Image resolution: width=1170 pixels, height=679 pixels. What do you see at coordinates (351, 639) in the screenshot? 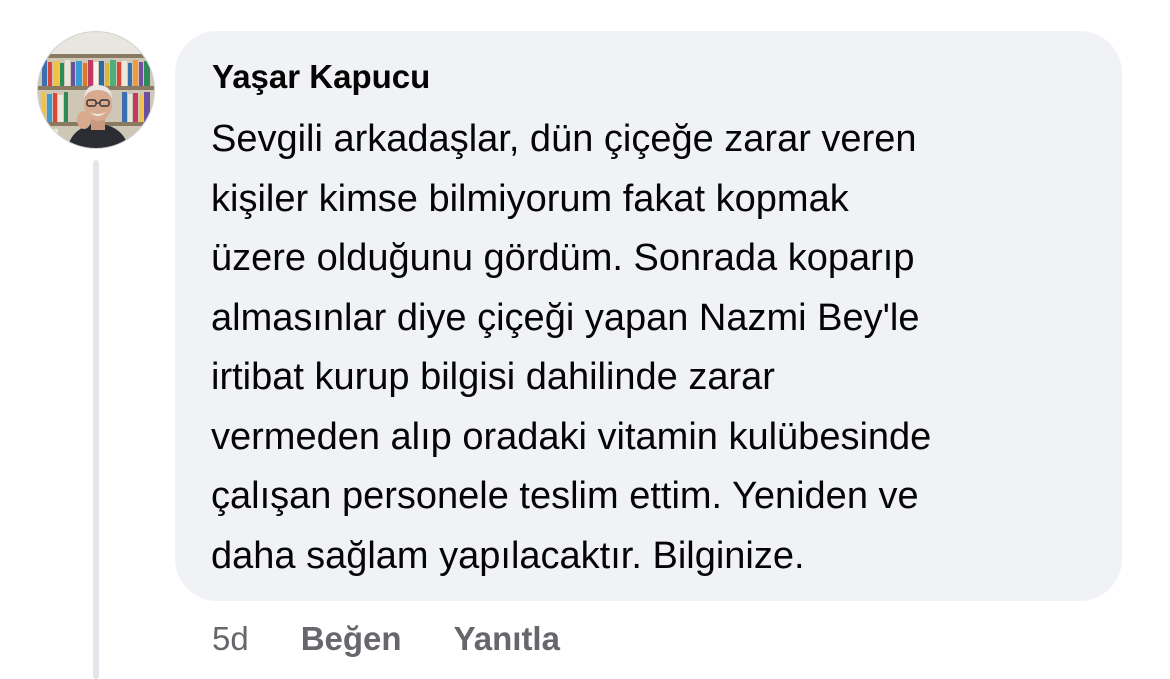
I see `like-button: Beğen` at bounding box center [351, 639].